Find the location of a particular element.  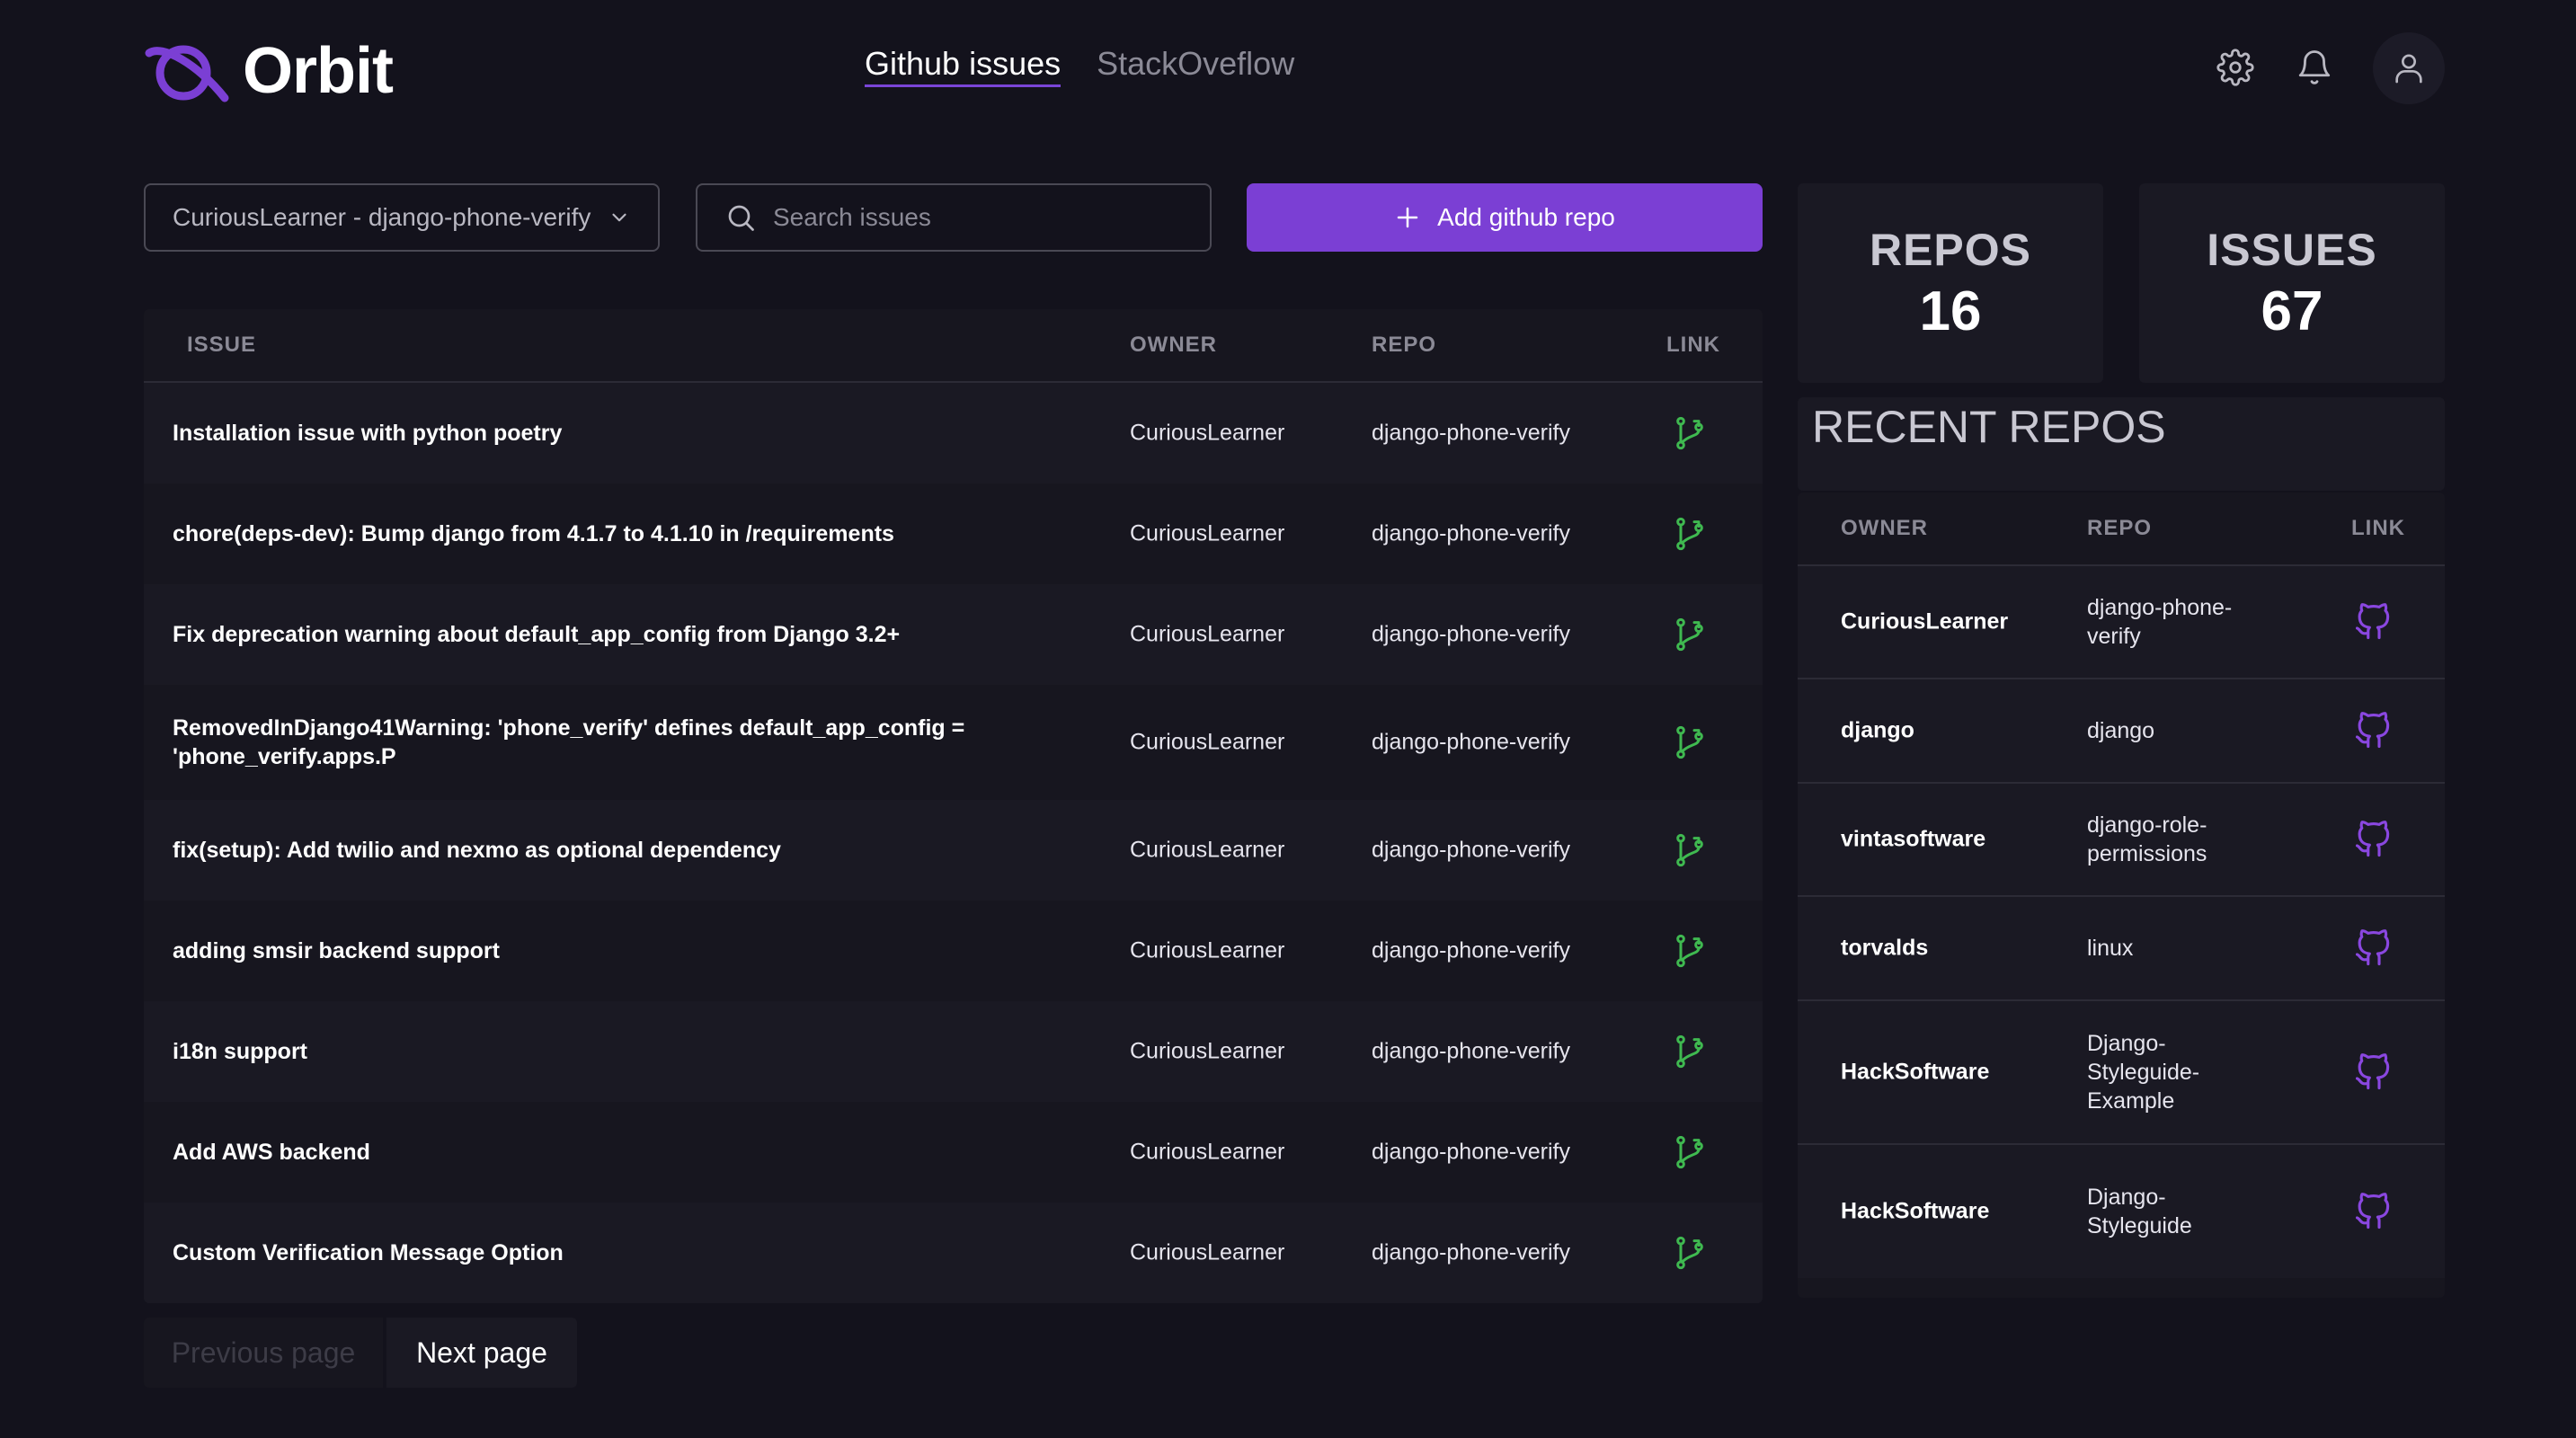

issue-title: Custom Verification Message Option is located at coordinates (622, 1252).